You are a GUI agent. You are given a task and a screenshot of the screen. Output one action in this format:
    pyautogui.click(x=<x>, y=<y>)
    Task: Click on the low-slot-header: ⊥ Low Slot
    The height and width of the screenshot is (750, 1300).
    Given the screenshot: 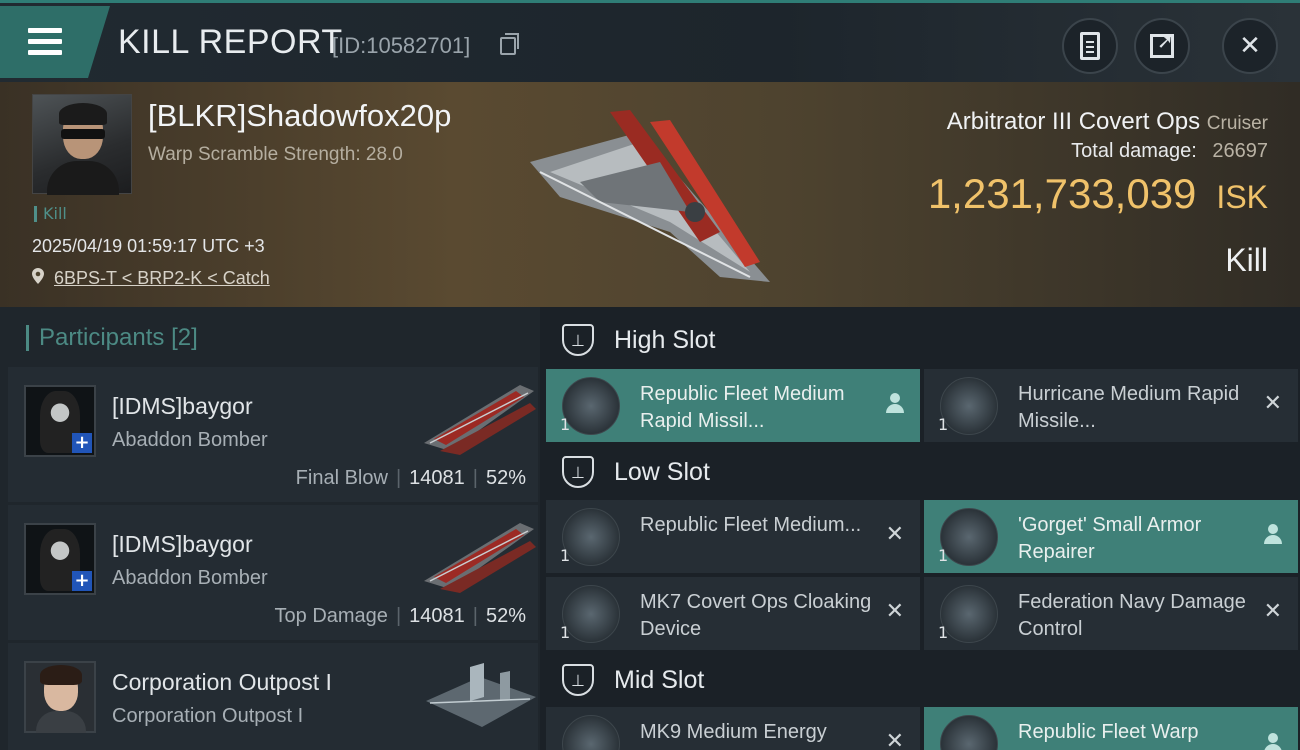 What is the action you would take?
    pyautogui.click(x=920, y=472)
    